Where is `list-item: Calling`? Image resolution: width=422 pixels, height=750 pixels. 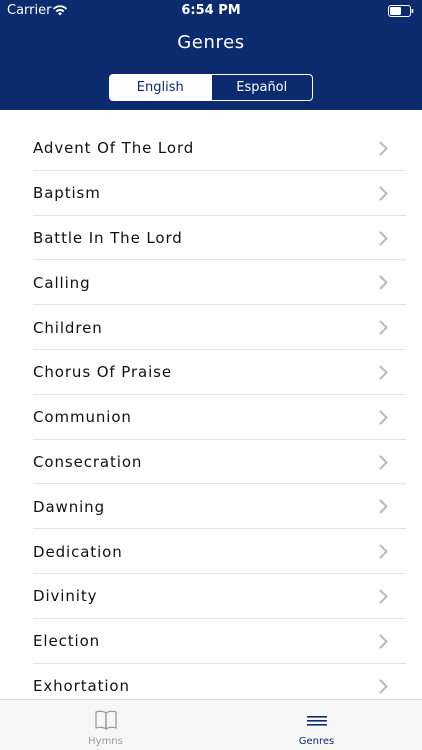 list-item: Calling is located at coordinates (211, 283).